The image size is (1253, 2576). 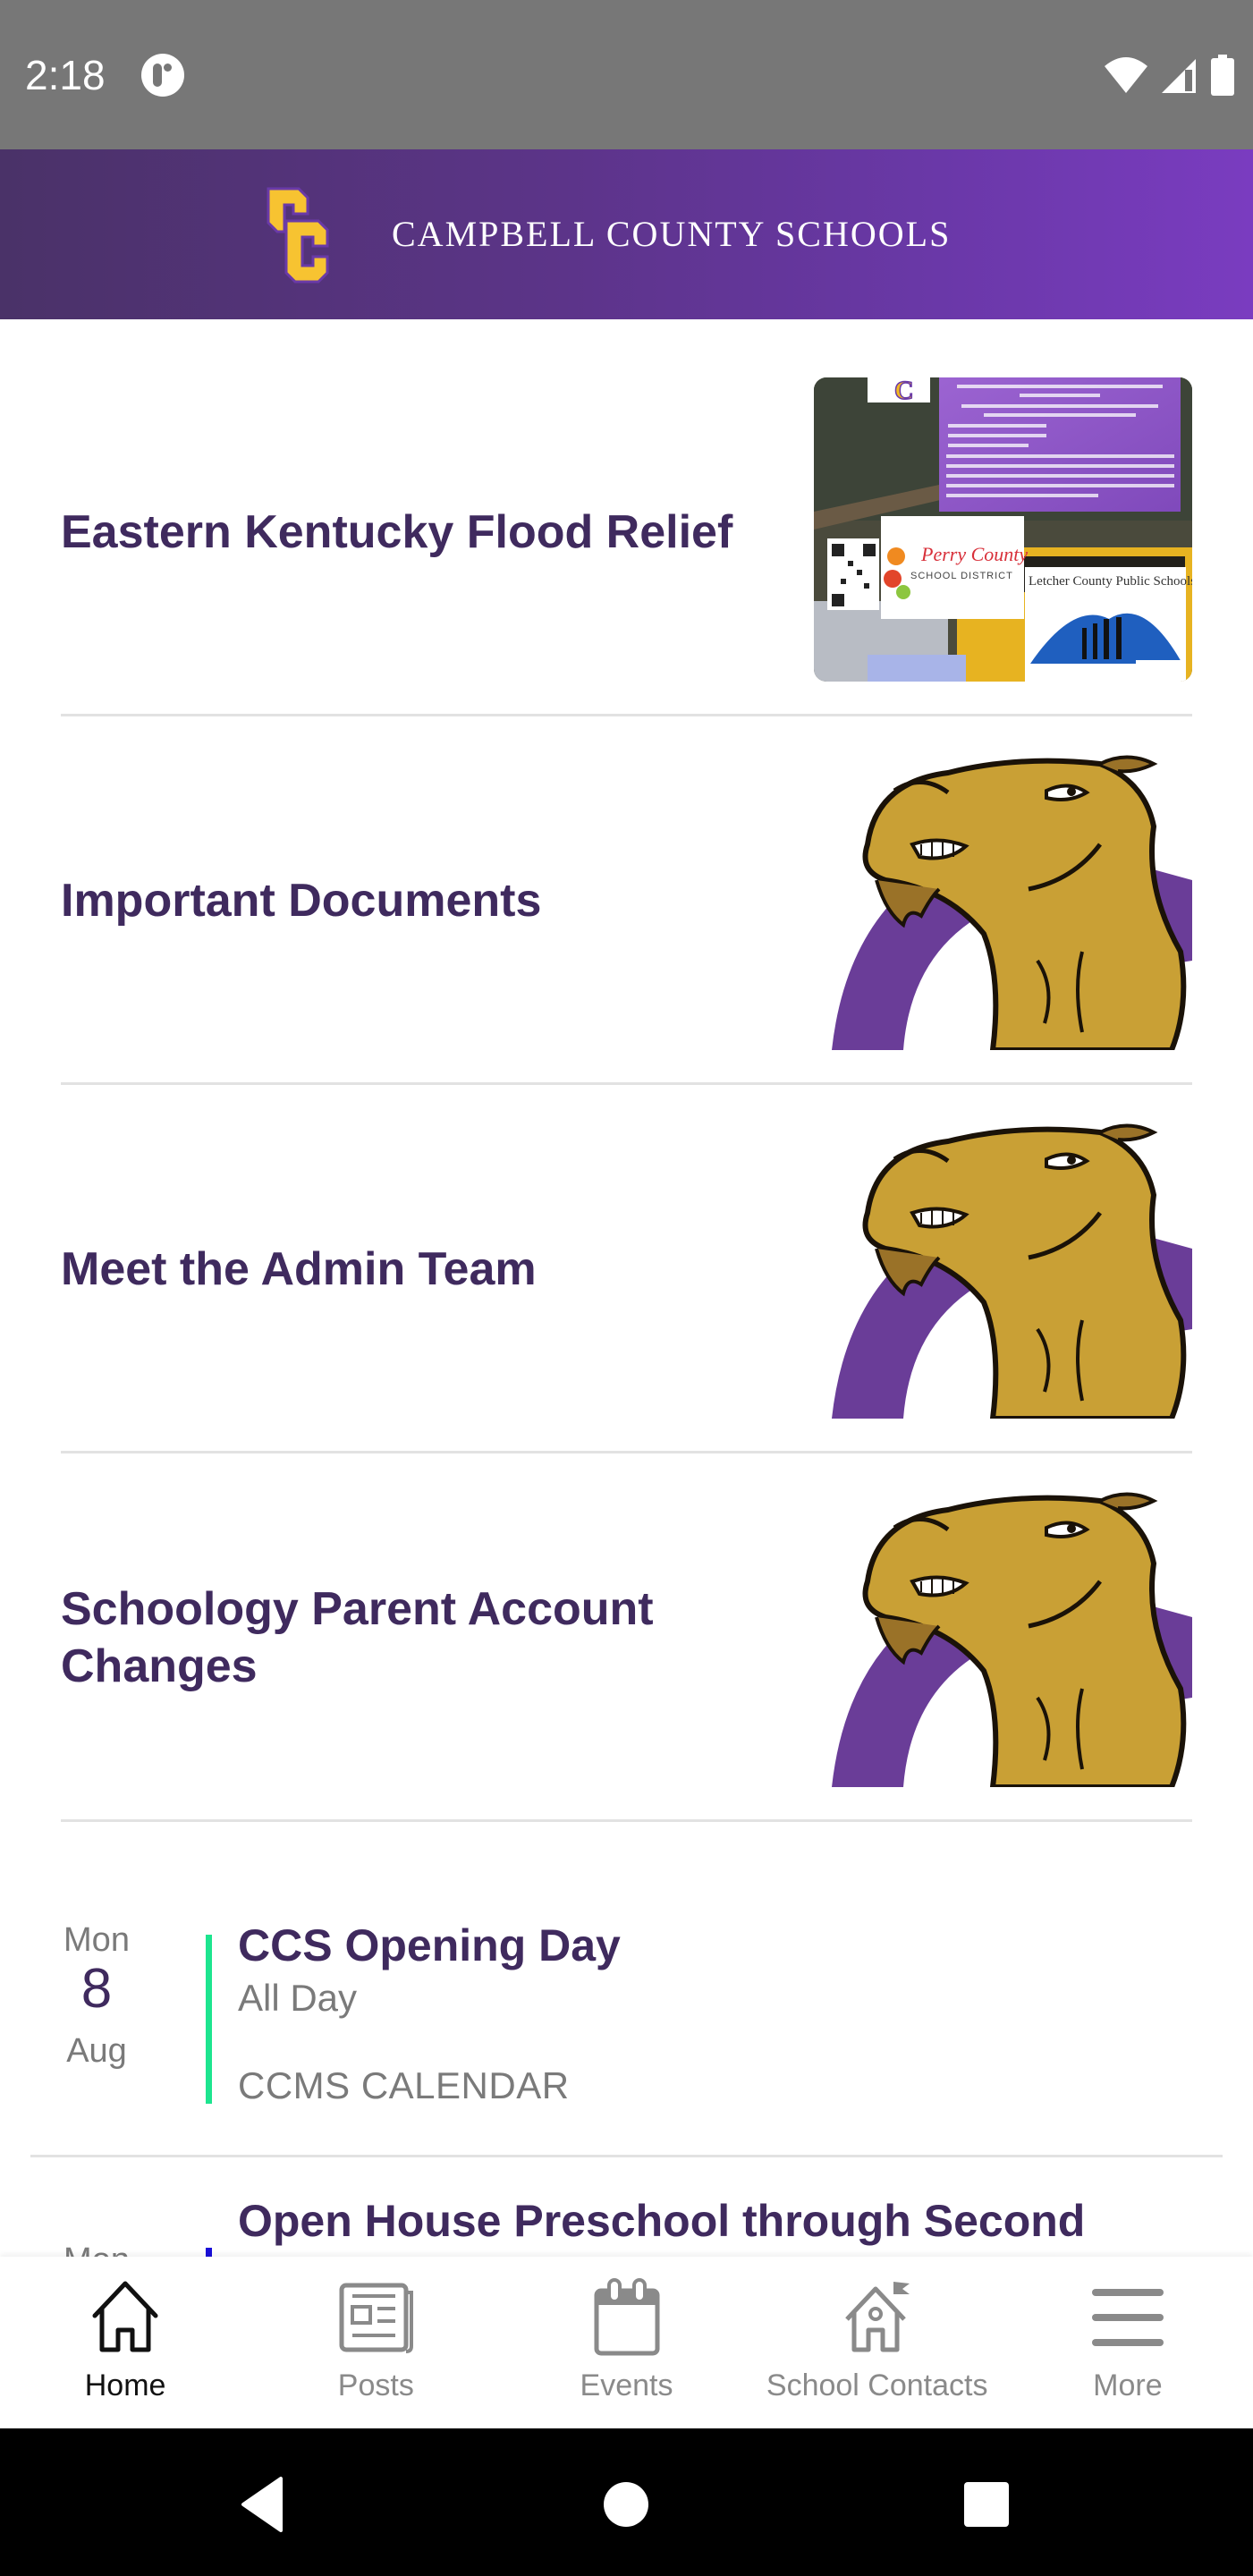 I want to click on event-time: All Day, so click(x=298, y=1998).